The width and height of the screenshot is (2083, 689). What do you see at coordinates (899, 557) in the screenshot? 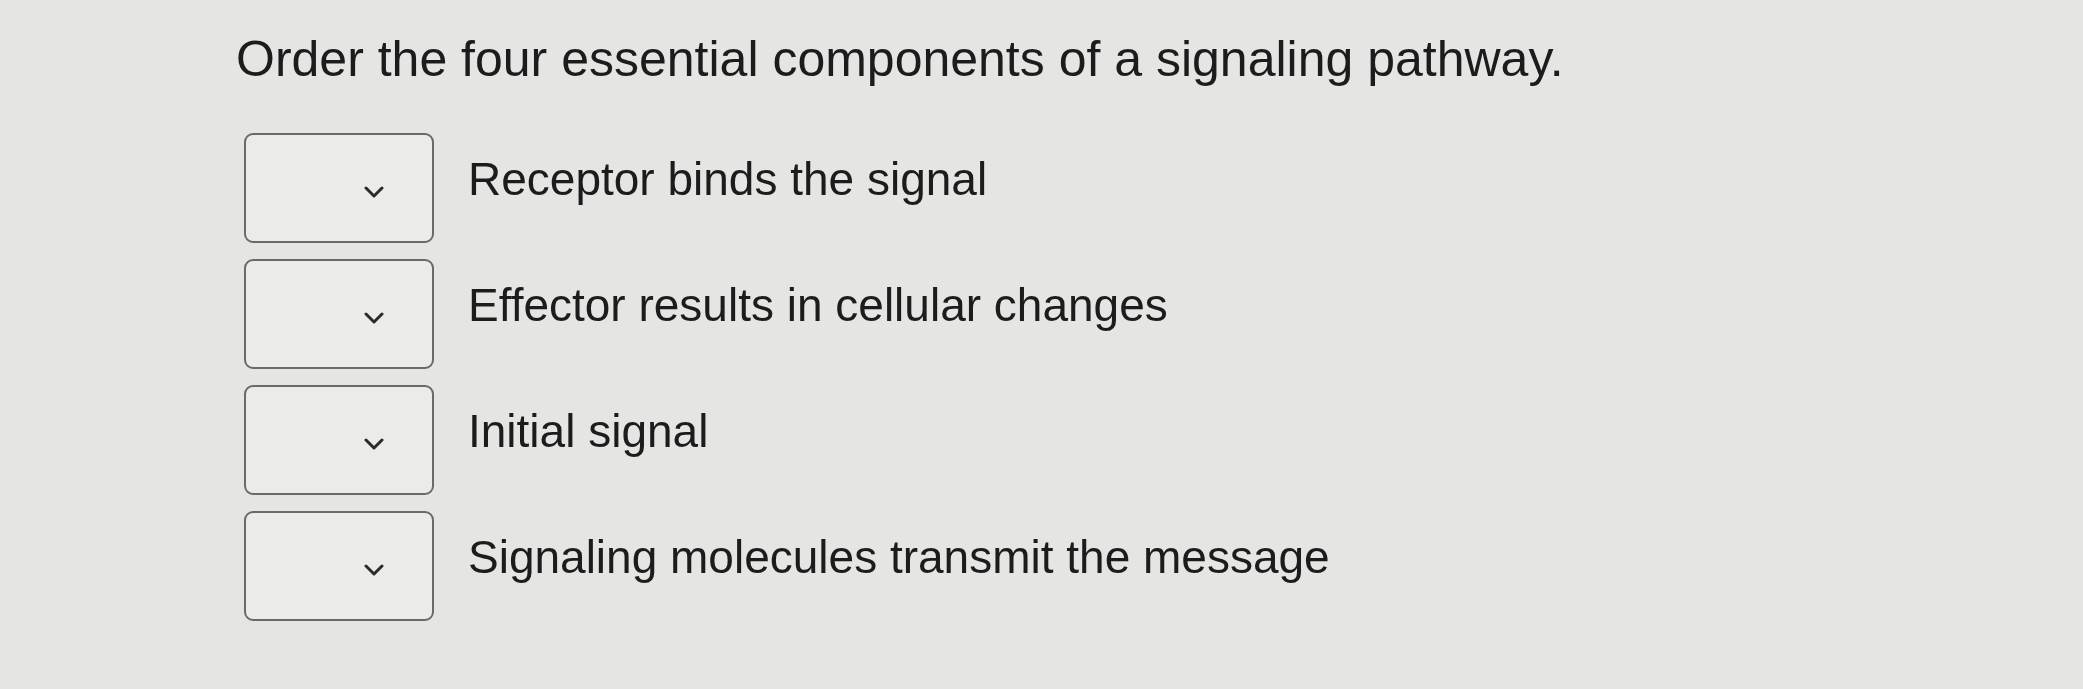
I see `step-label: Signaling molecules transmit the message` at bounding box center [899, 557].